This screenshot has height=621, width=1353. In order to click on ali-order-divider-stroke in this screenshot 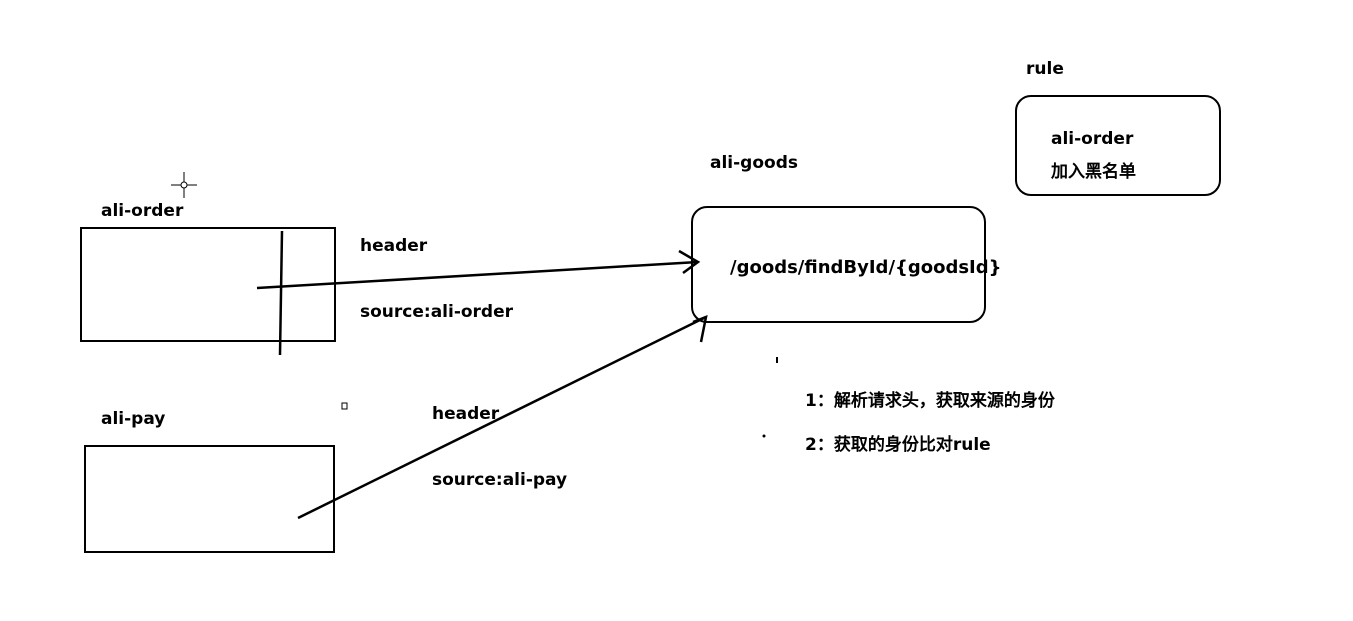, I will do `click(281, 293)`.